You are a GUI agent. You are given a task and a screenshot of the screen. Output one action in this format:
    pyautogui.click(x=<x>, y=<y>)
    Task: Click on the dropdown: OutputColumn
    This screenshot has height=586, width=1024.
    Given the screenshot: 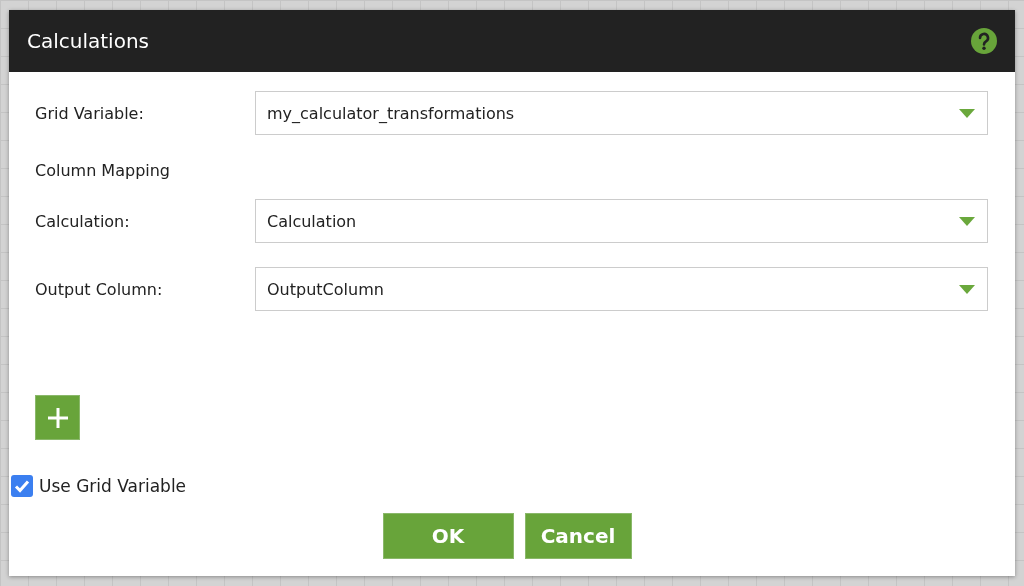 What is the action you would take?
    pyautogui.click(x=621, y=289)
    